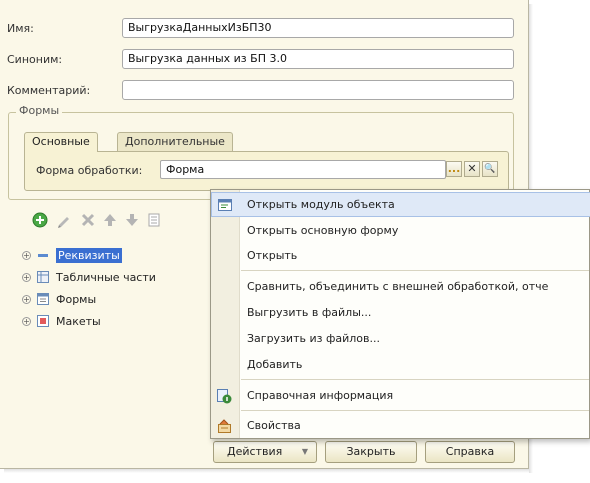 The height and width of the screenshot is (483, 590). Describe the element at coordinates (272, 255) in the screenshot. I see `menu-item-label: Открыть` at that location.